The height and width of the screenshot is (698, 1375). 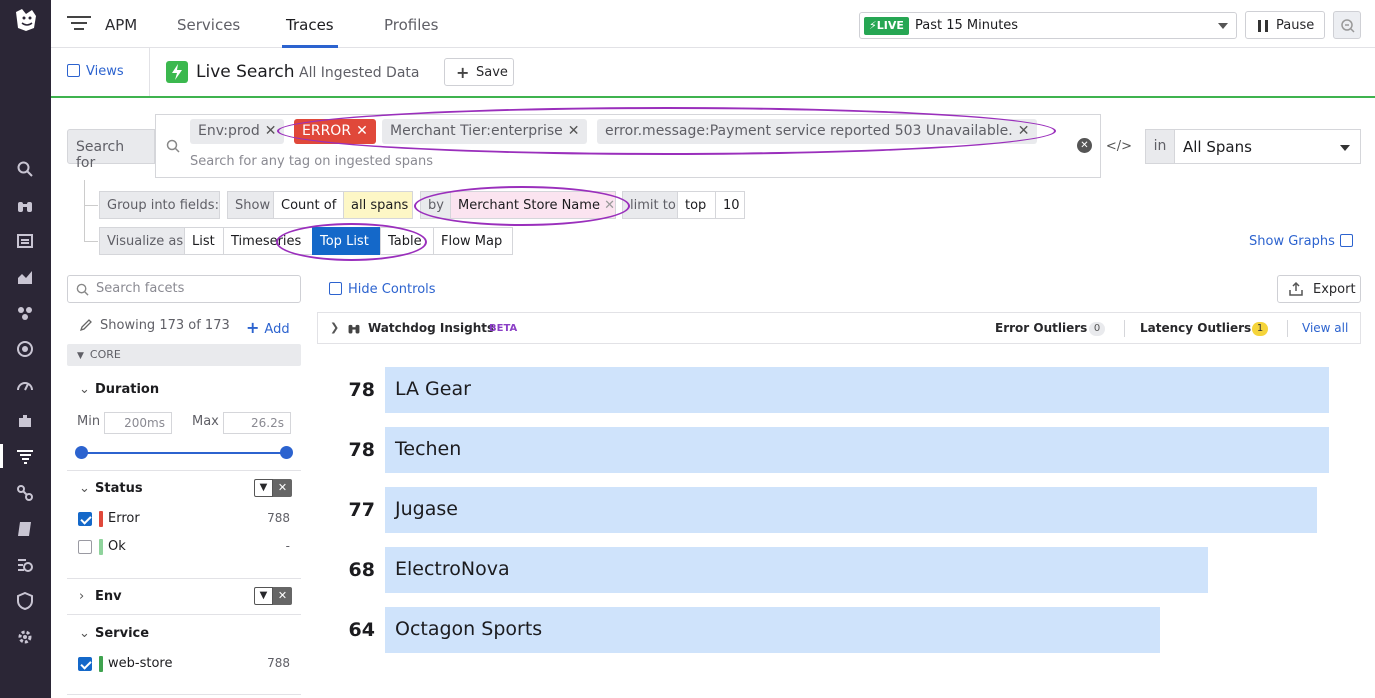 I want to click on facet-item-ok: Ok -, so click(x=184, y=548).